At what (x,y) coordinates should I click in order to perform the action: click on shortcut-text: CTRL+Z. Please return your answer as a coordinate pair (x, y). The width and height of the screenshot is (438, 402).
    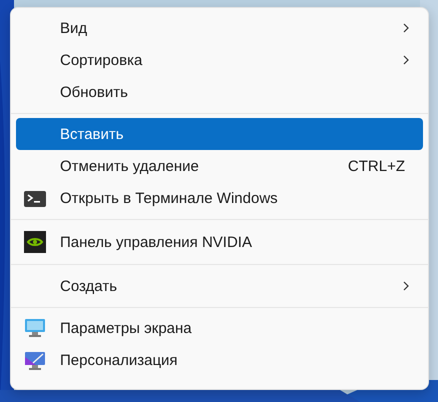
    Looking at the image, I should click on (376, 166).